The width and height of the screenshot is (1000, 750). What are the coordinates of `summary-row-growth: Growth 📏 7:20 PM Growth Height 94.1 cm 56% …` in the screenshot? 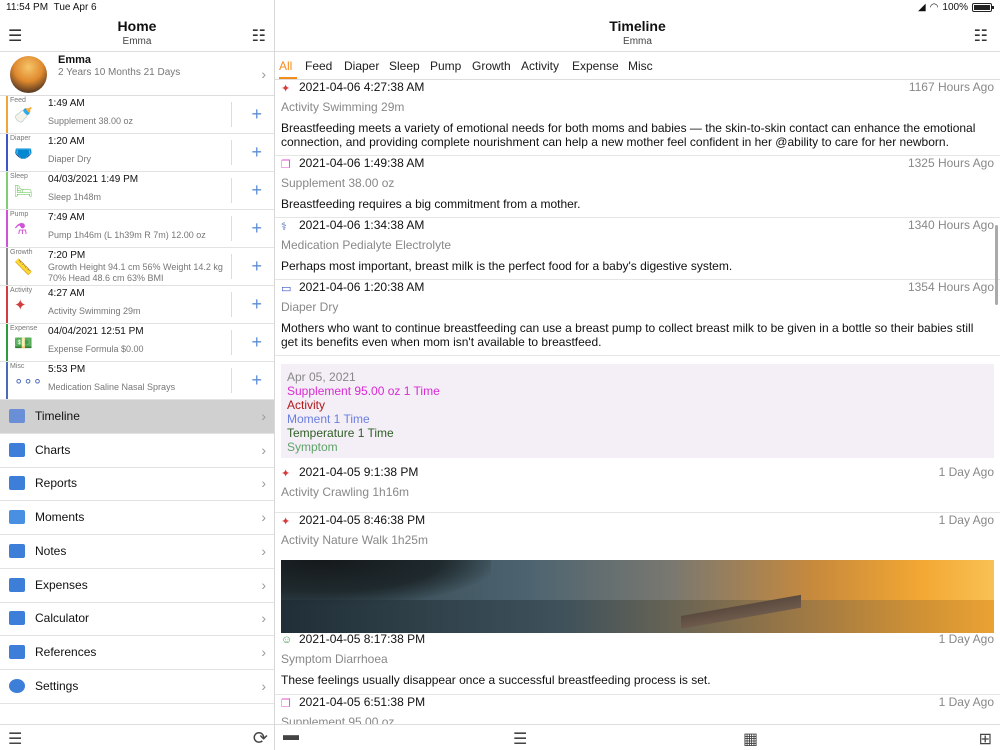 It's located at (137, 267).